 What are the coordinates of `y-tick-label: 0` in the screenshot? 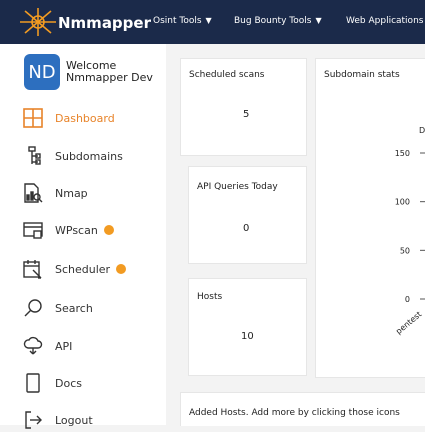 It's located at (407, 299).